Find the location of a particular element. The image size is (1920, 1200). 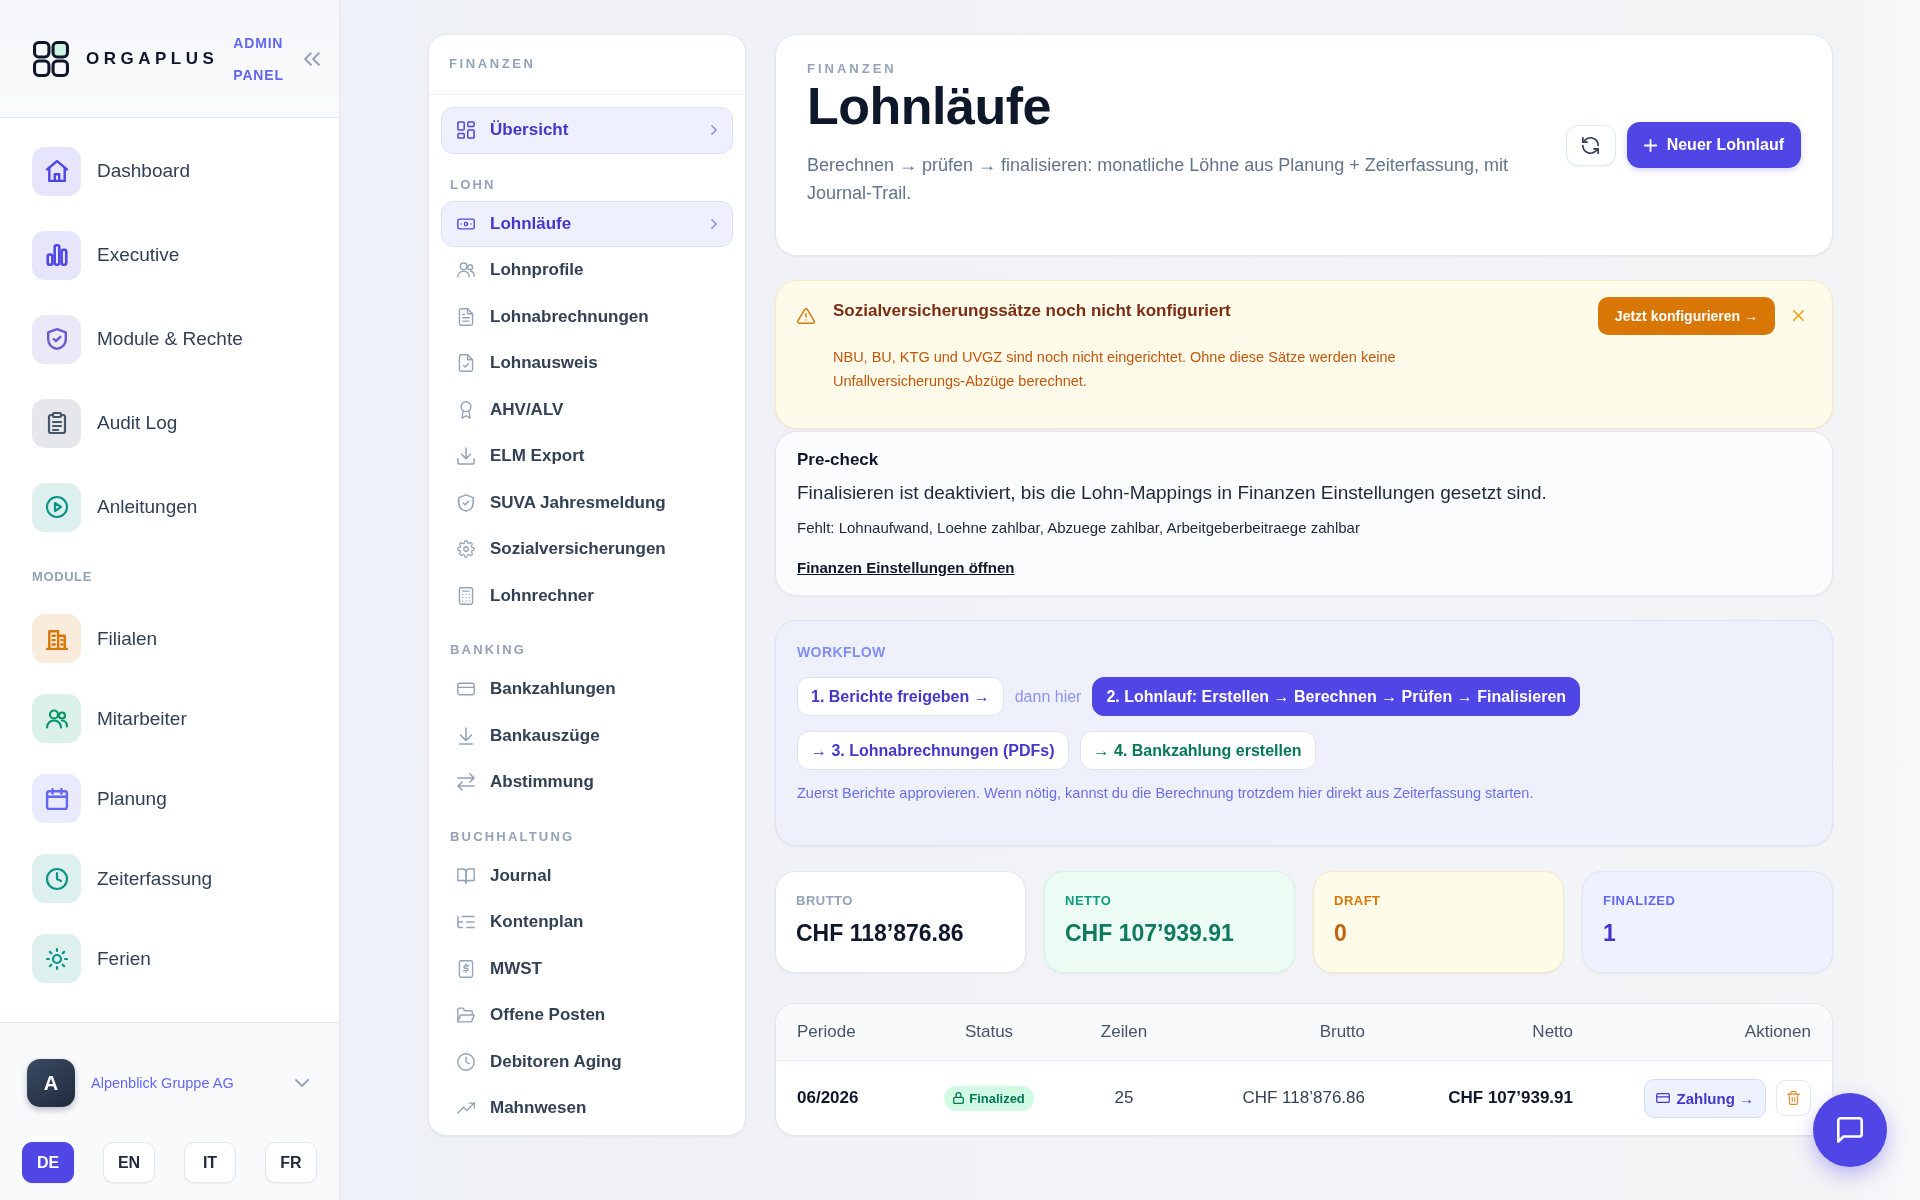

award-icon is located at coordinates (466, 409).